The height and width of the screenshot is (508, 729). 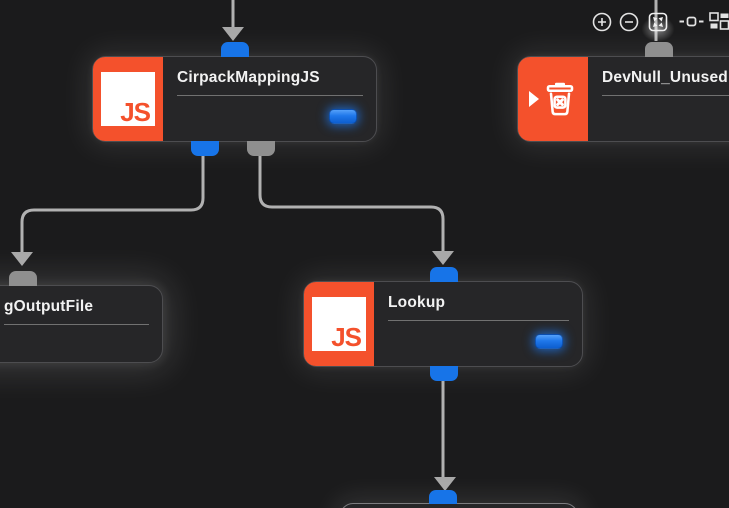 I want to click on node-partial-bottom, so click(x=459, y=499).